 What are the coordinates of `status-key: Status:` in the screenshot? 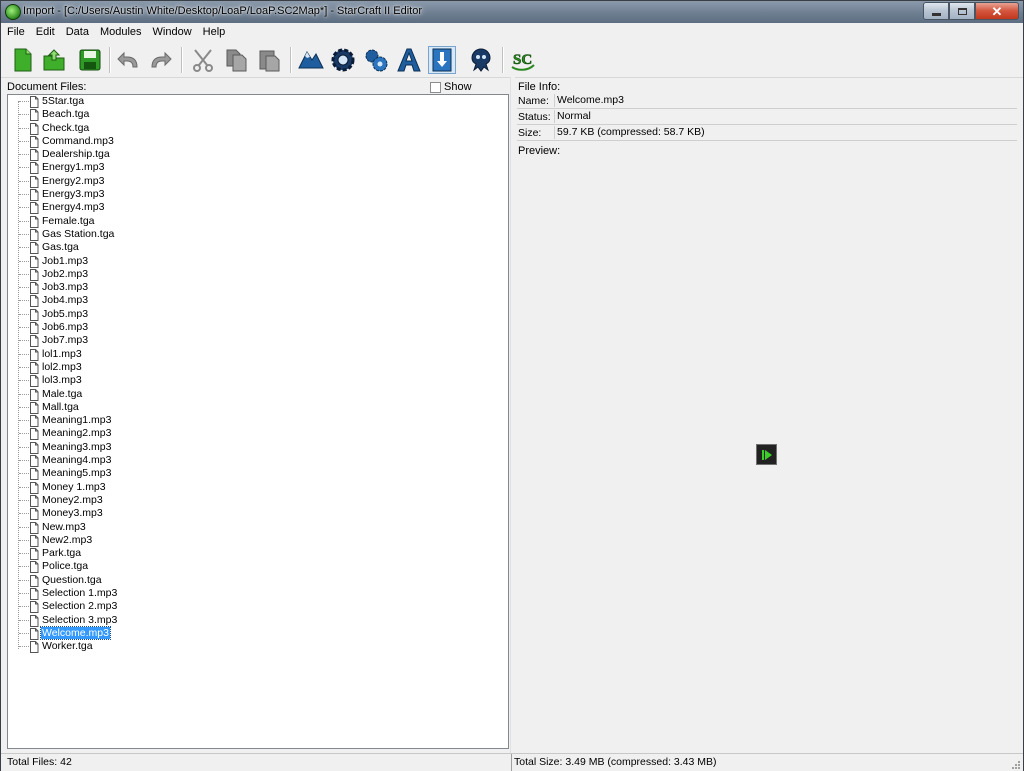 It's located at (534, 117).